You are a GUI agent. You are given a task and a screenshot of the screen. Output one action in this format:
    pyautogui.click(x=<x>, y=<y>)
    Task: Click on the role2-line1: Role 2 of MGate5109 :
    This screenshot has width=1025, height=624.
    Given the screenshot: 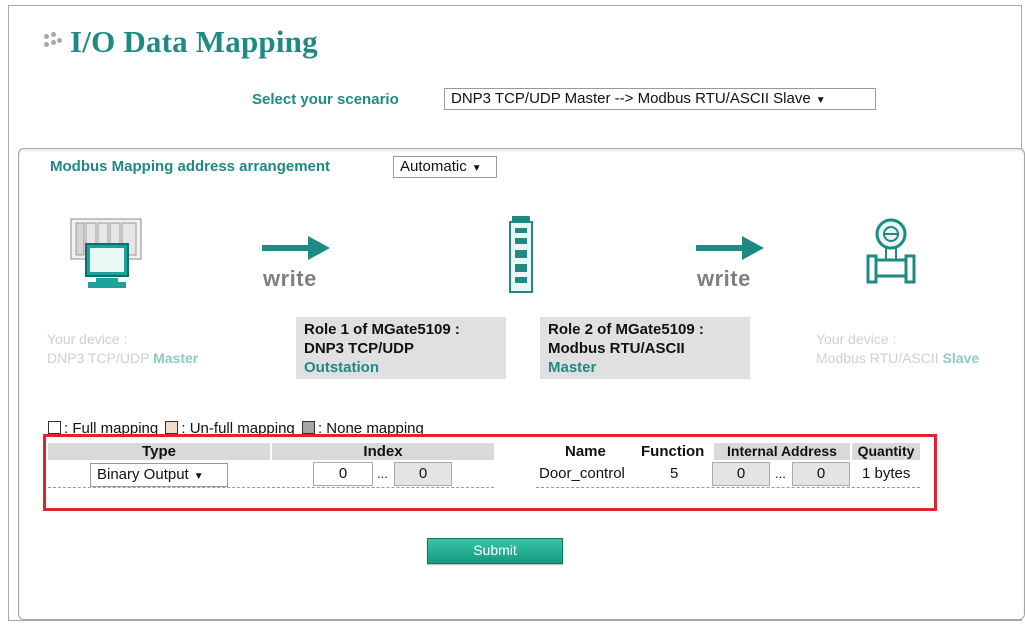 What is the action you would take?
    pyautogui.click(x=626, y=329)
    